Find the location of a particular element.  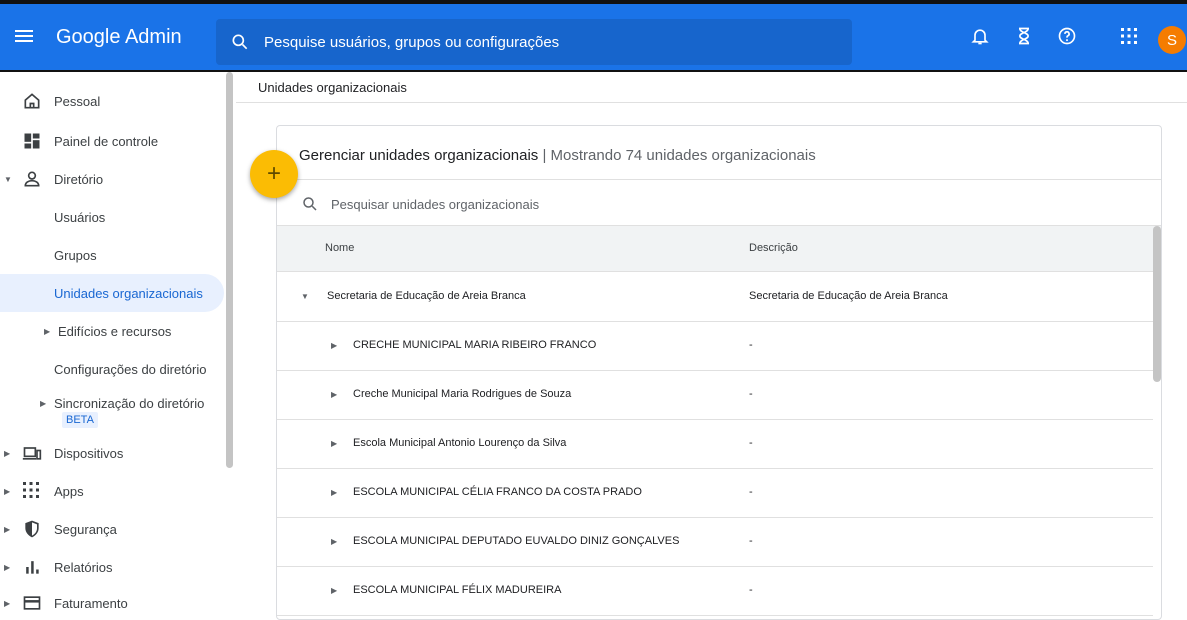

breadcrumb: Unidades organizacionais is located at coordinates (332, 87).